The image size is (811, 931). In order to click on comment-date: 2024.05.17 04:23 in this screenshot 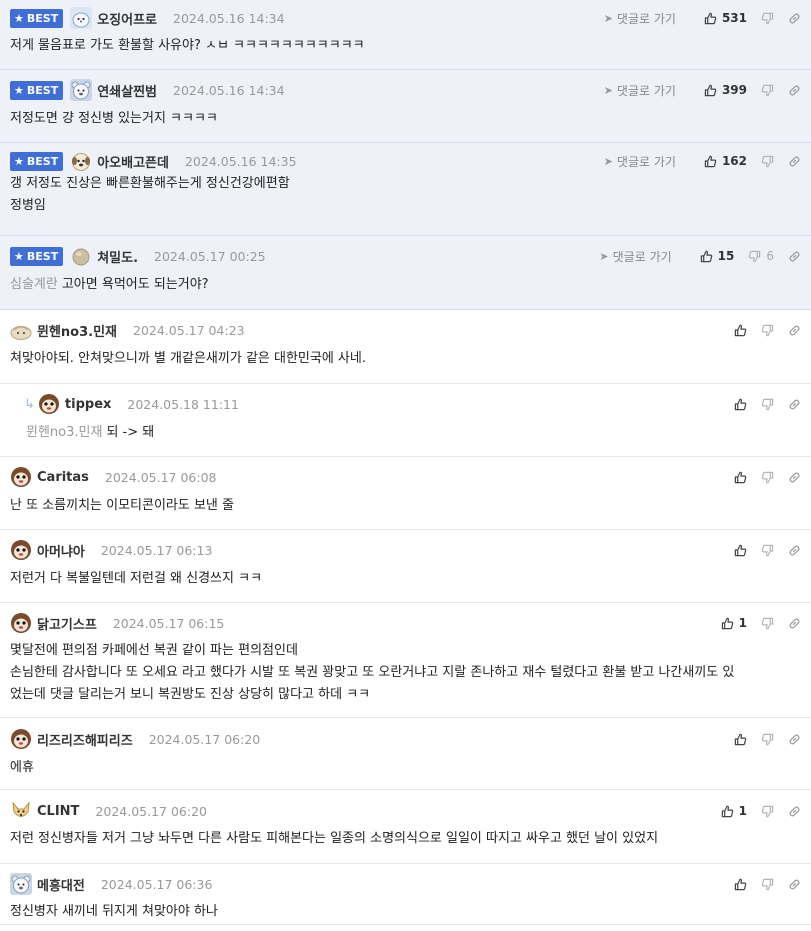, I will do `click(189, 330)`.